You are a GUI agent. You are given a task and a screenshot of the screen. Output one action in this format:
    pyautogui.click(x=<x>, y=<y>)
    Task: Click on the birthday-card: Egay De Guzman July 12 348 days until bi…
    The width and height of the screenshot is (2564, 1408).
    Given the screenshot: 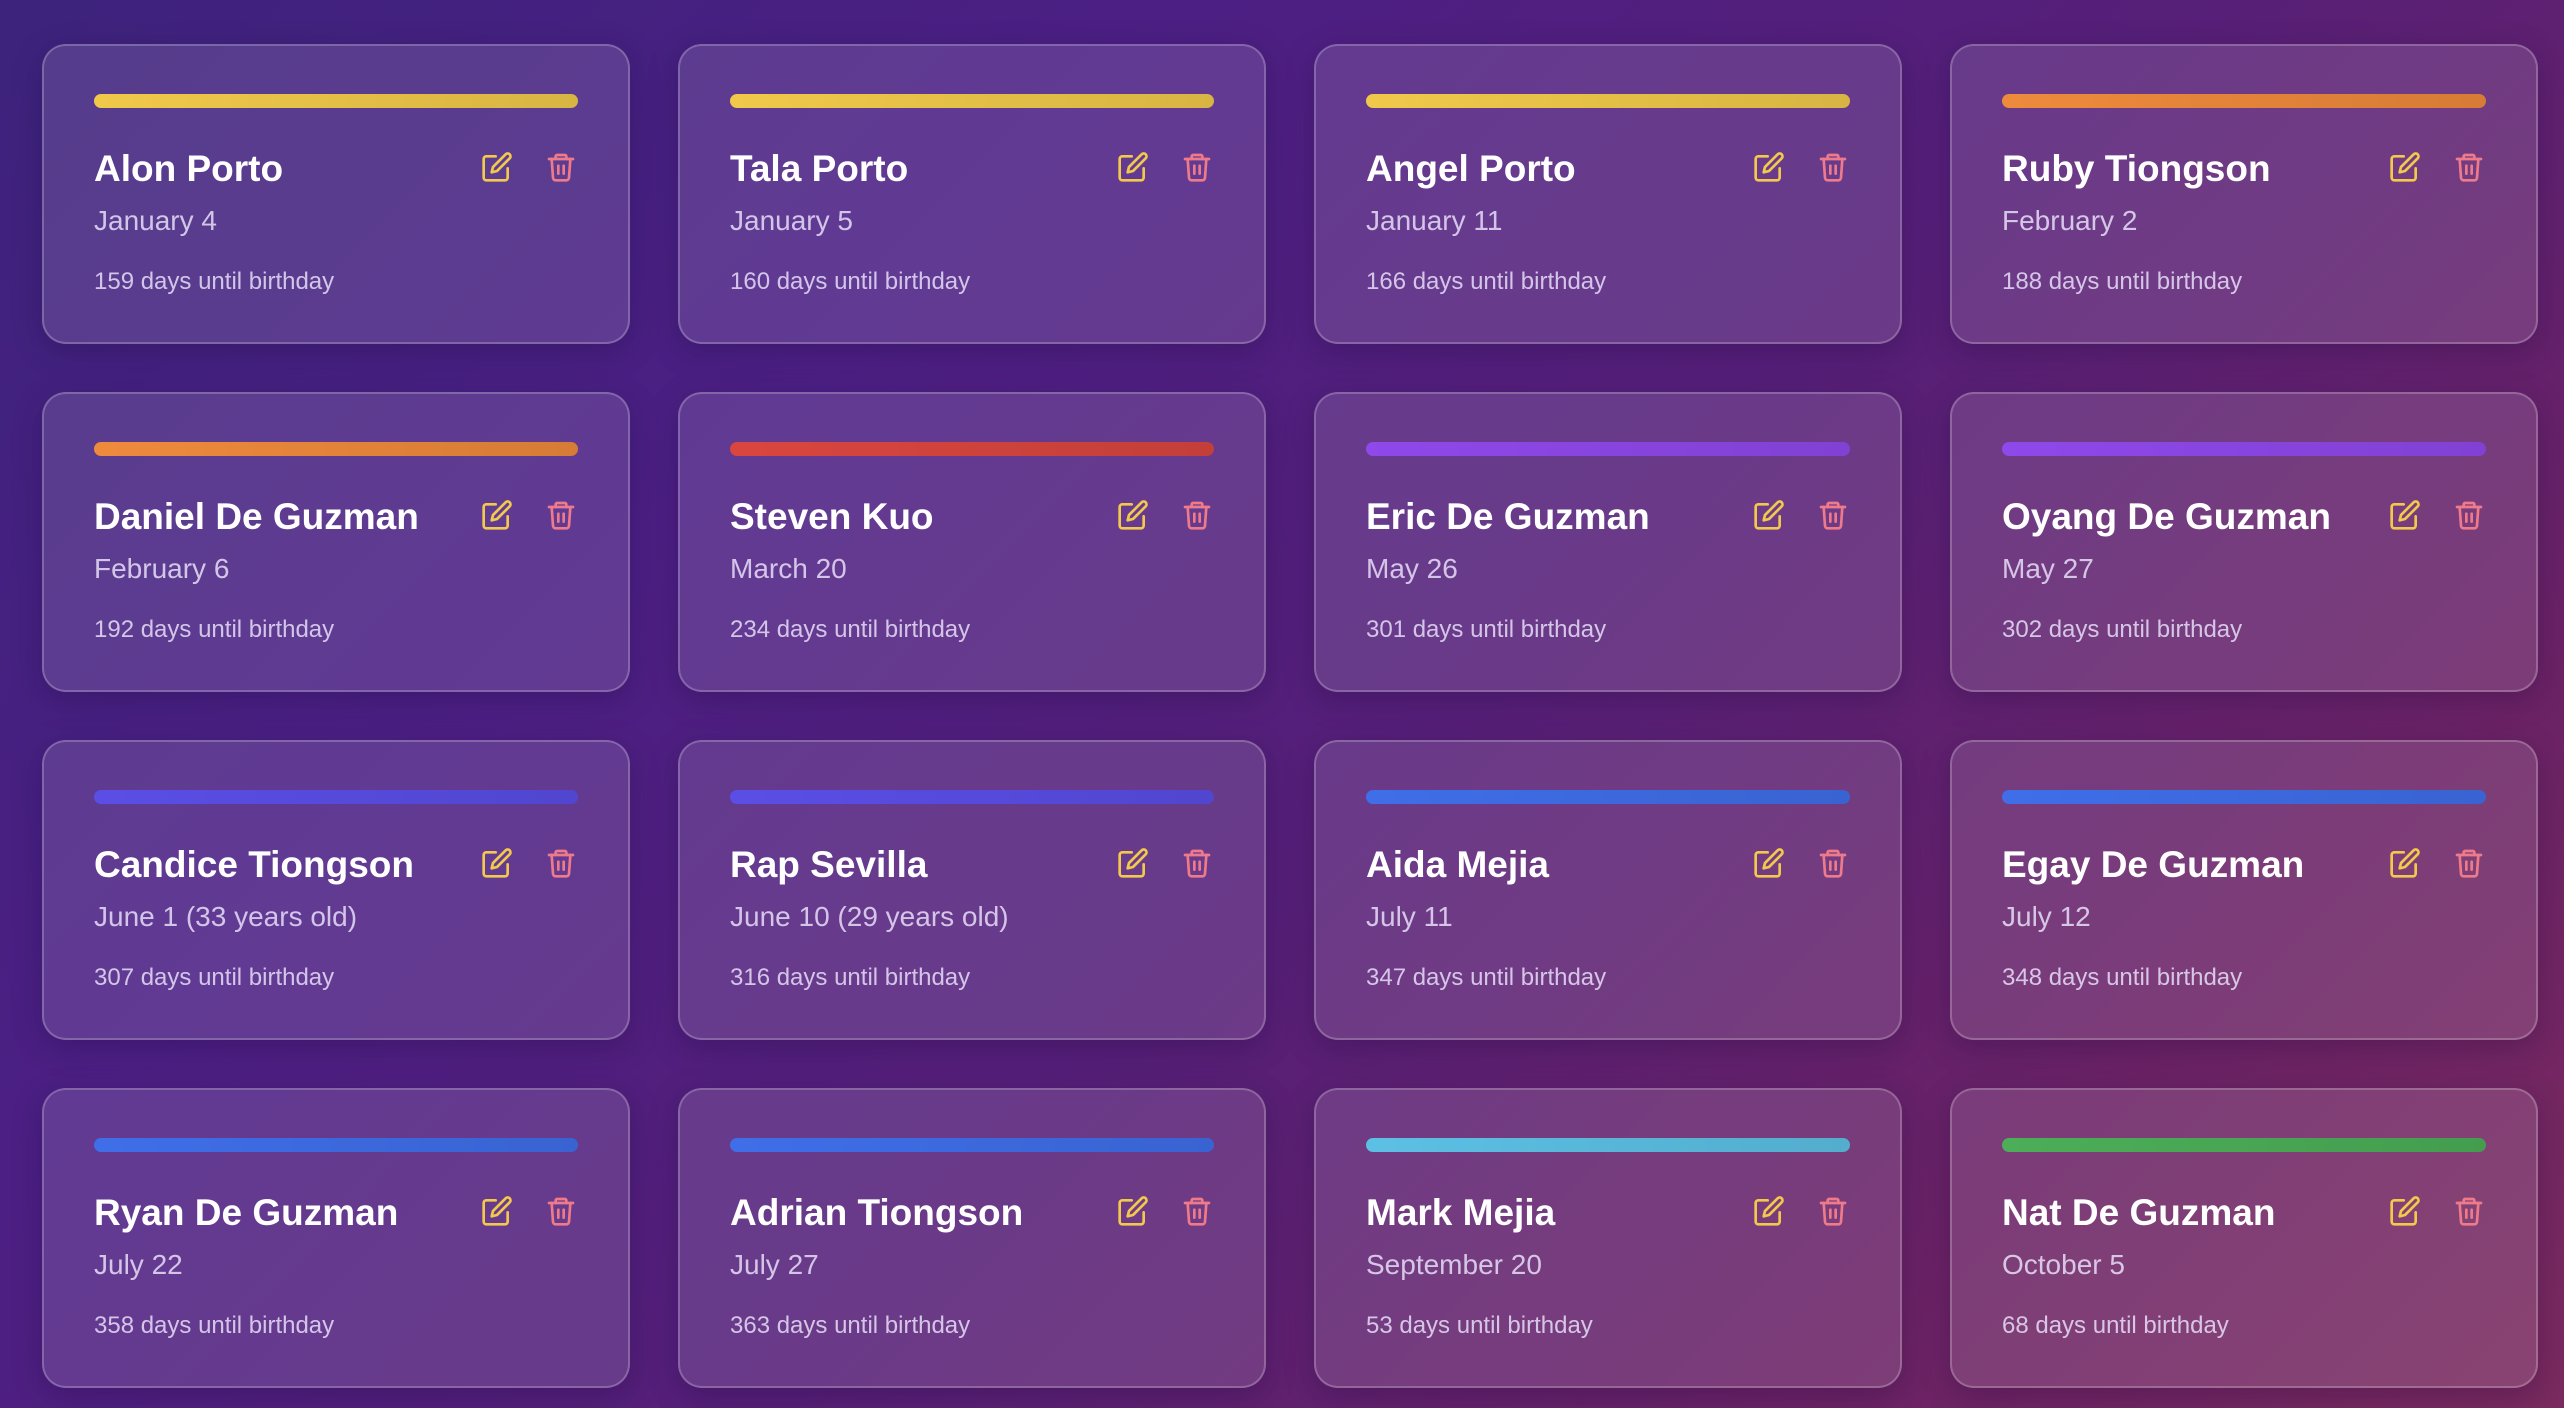 What is the action you would take?
    pyautogui.click(x=2244, y=890)
    